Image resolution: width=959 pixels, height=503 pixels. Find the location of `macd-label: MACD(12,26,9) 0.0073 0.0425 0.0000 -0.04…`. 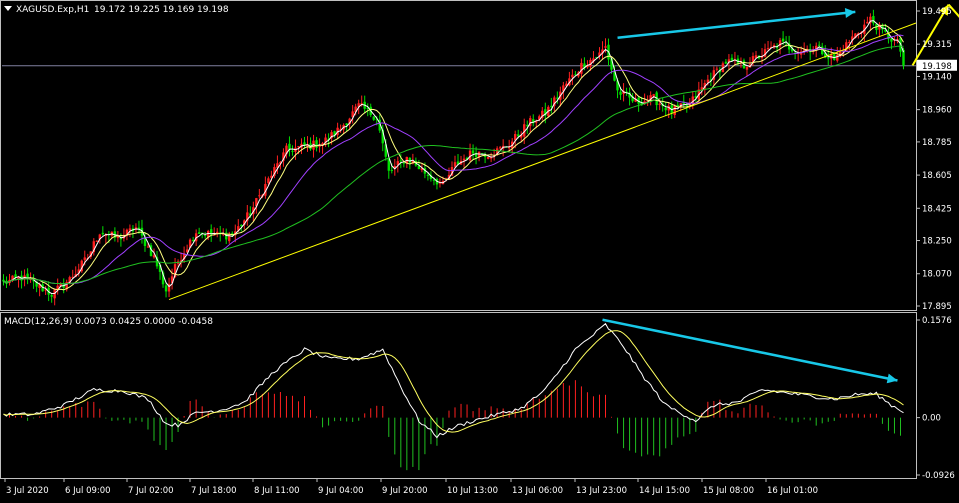

macd-label: MACD(12,26,9) 0.0073 0.0425 0.0000 -0.04… is located at coordinates (108, 322).